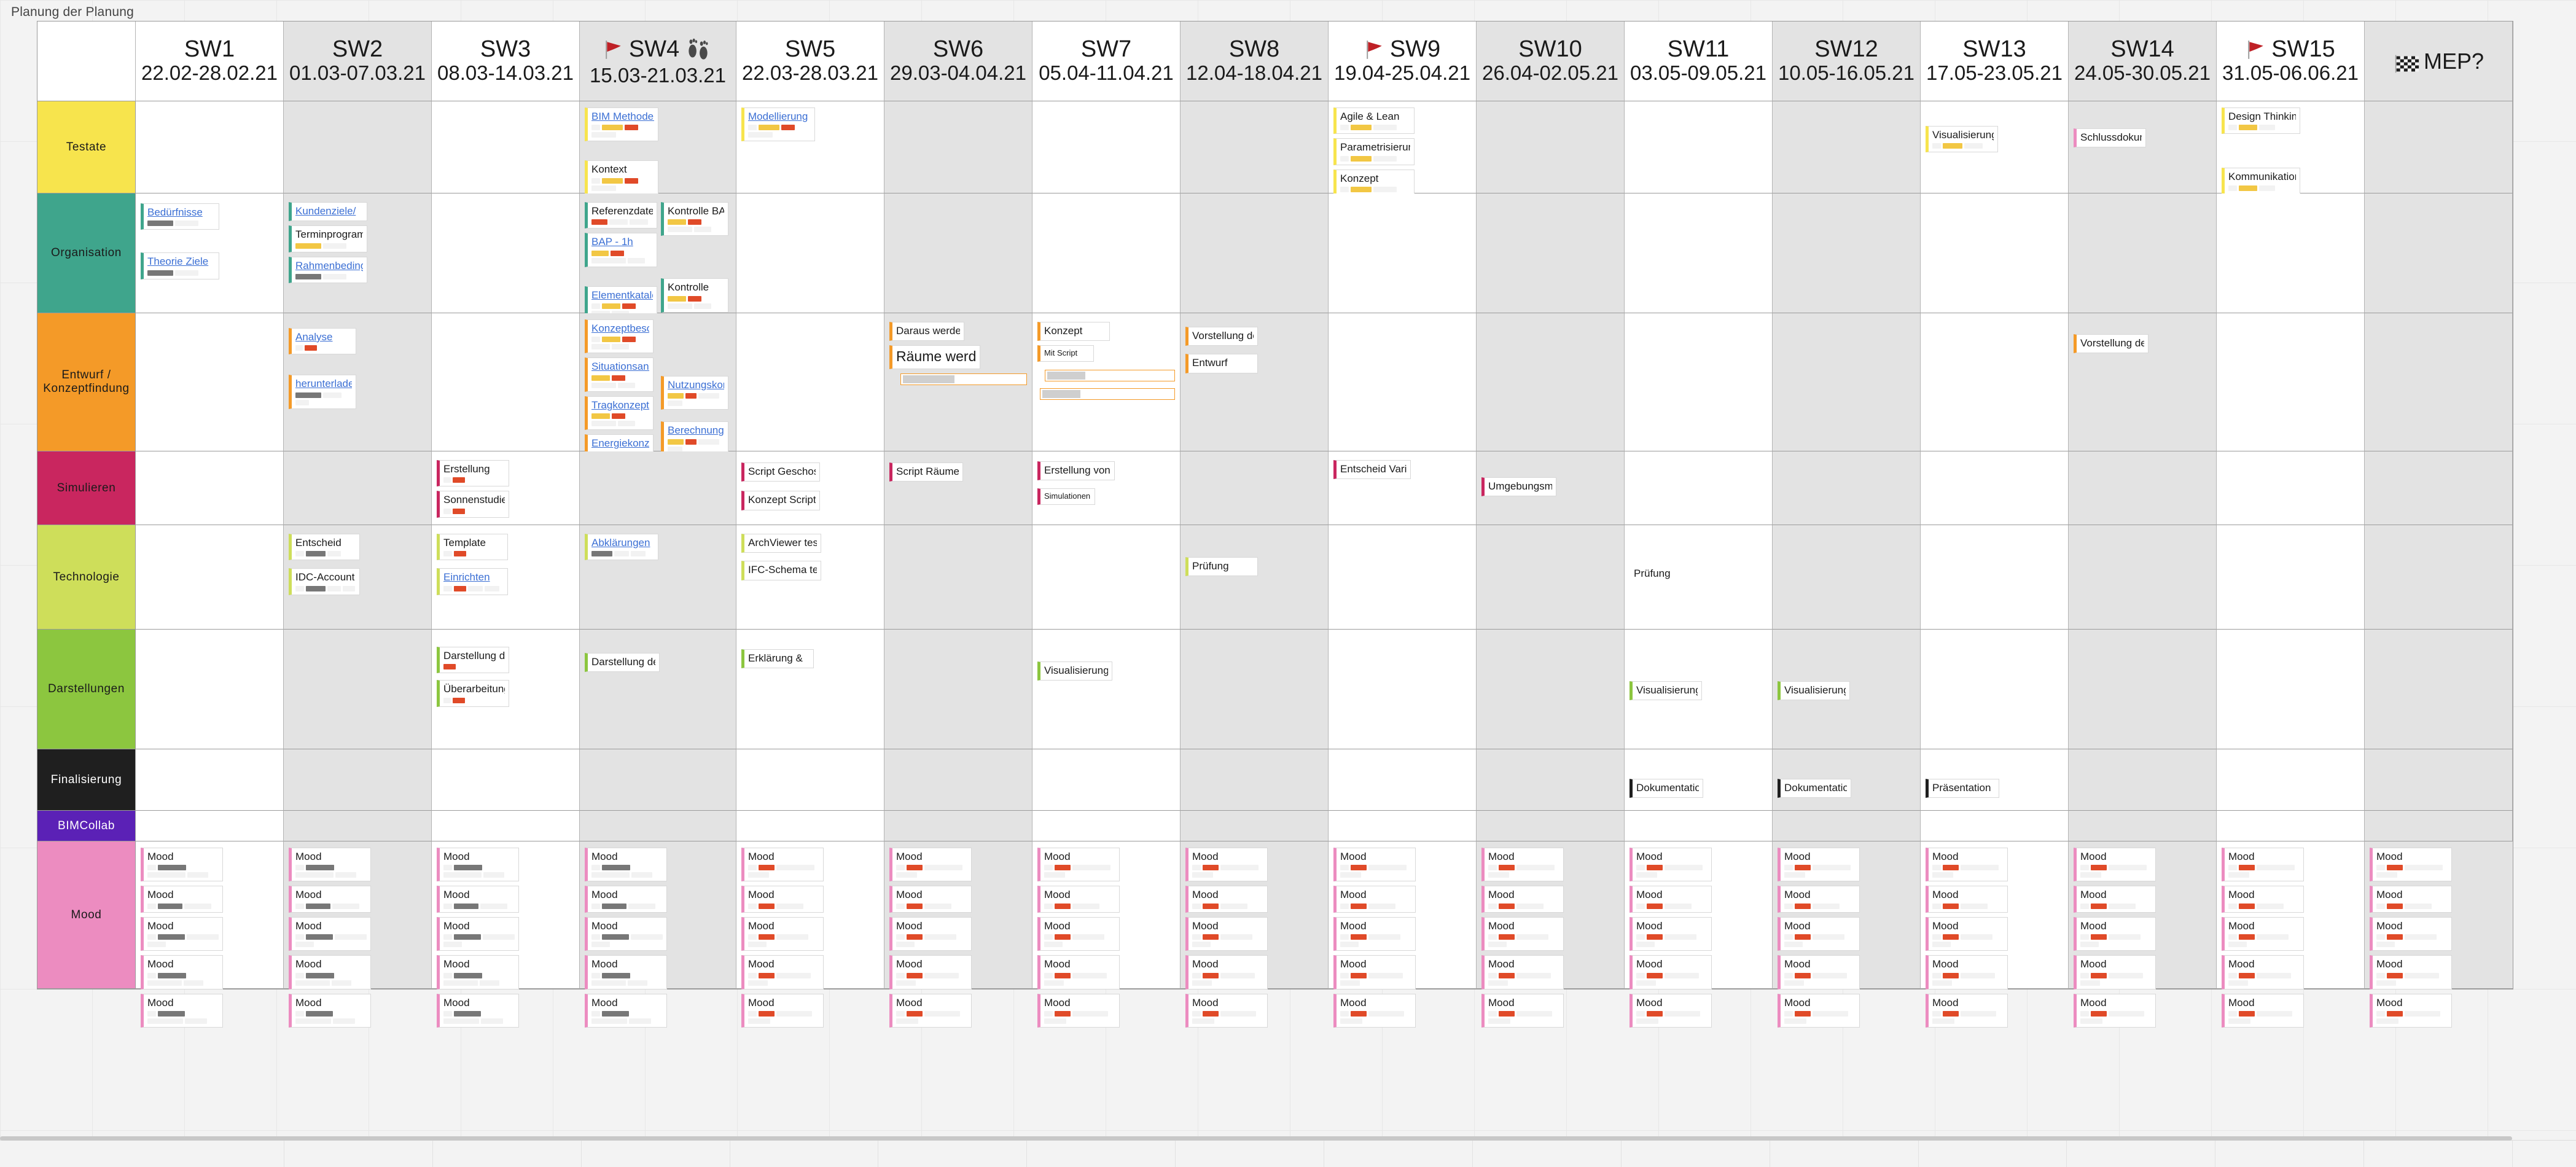 Image resolution: width=2576 pixels, height=1167 pixels. What do you see at coordinates (1374, 151) in the screenshot?
I see `task-card: Parametrisierung` at bounding box center [1374, 151].